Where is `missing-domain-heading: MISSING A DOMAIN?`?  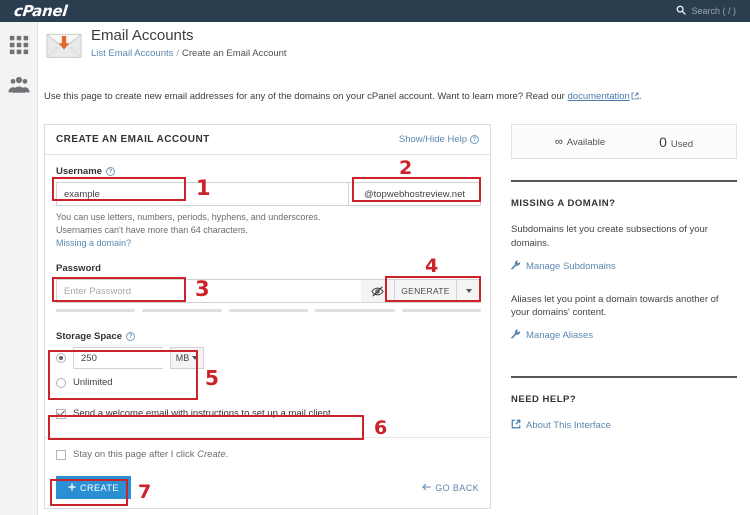 missing-domain-heading: MISSING A DOMAIN? is located at coordinates (563, 203).